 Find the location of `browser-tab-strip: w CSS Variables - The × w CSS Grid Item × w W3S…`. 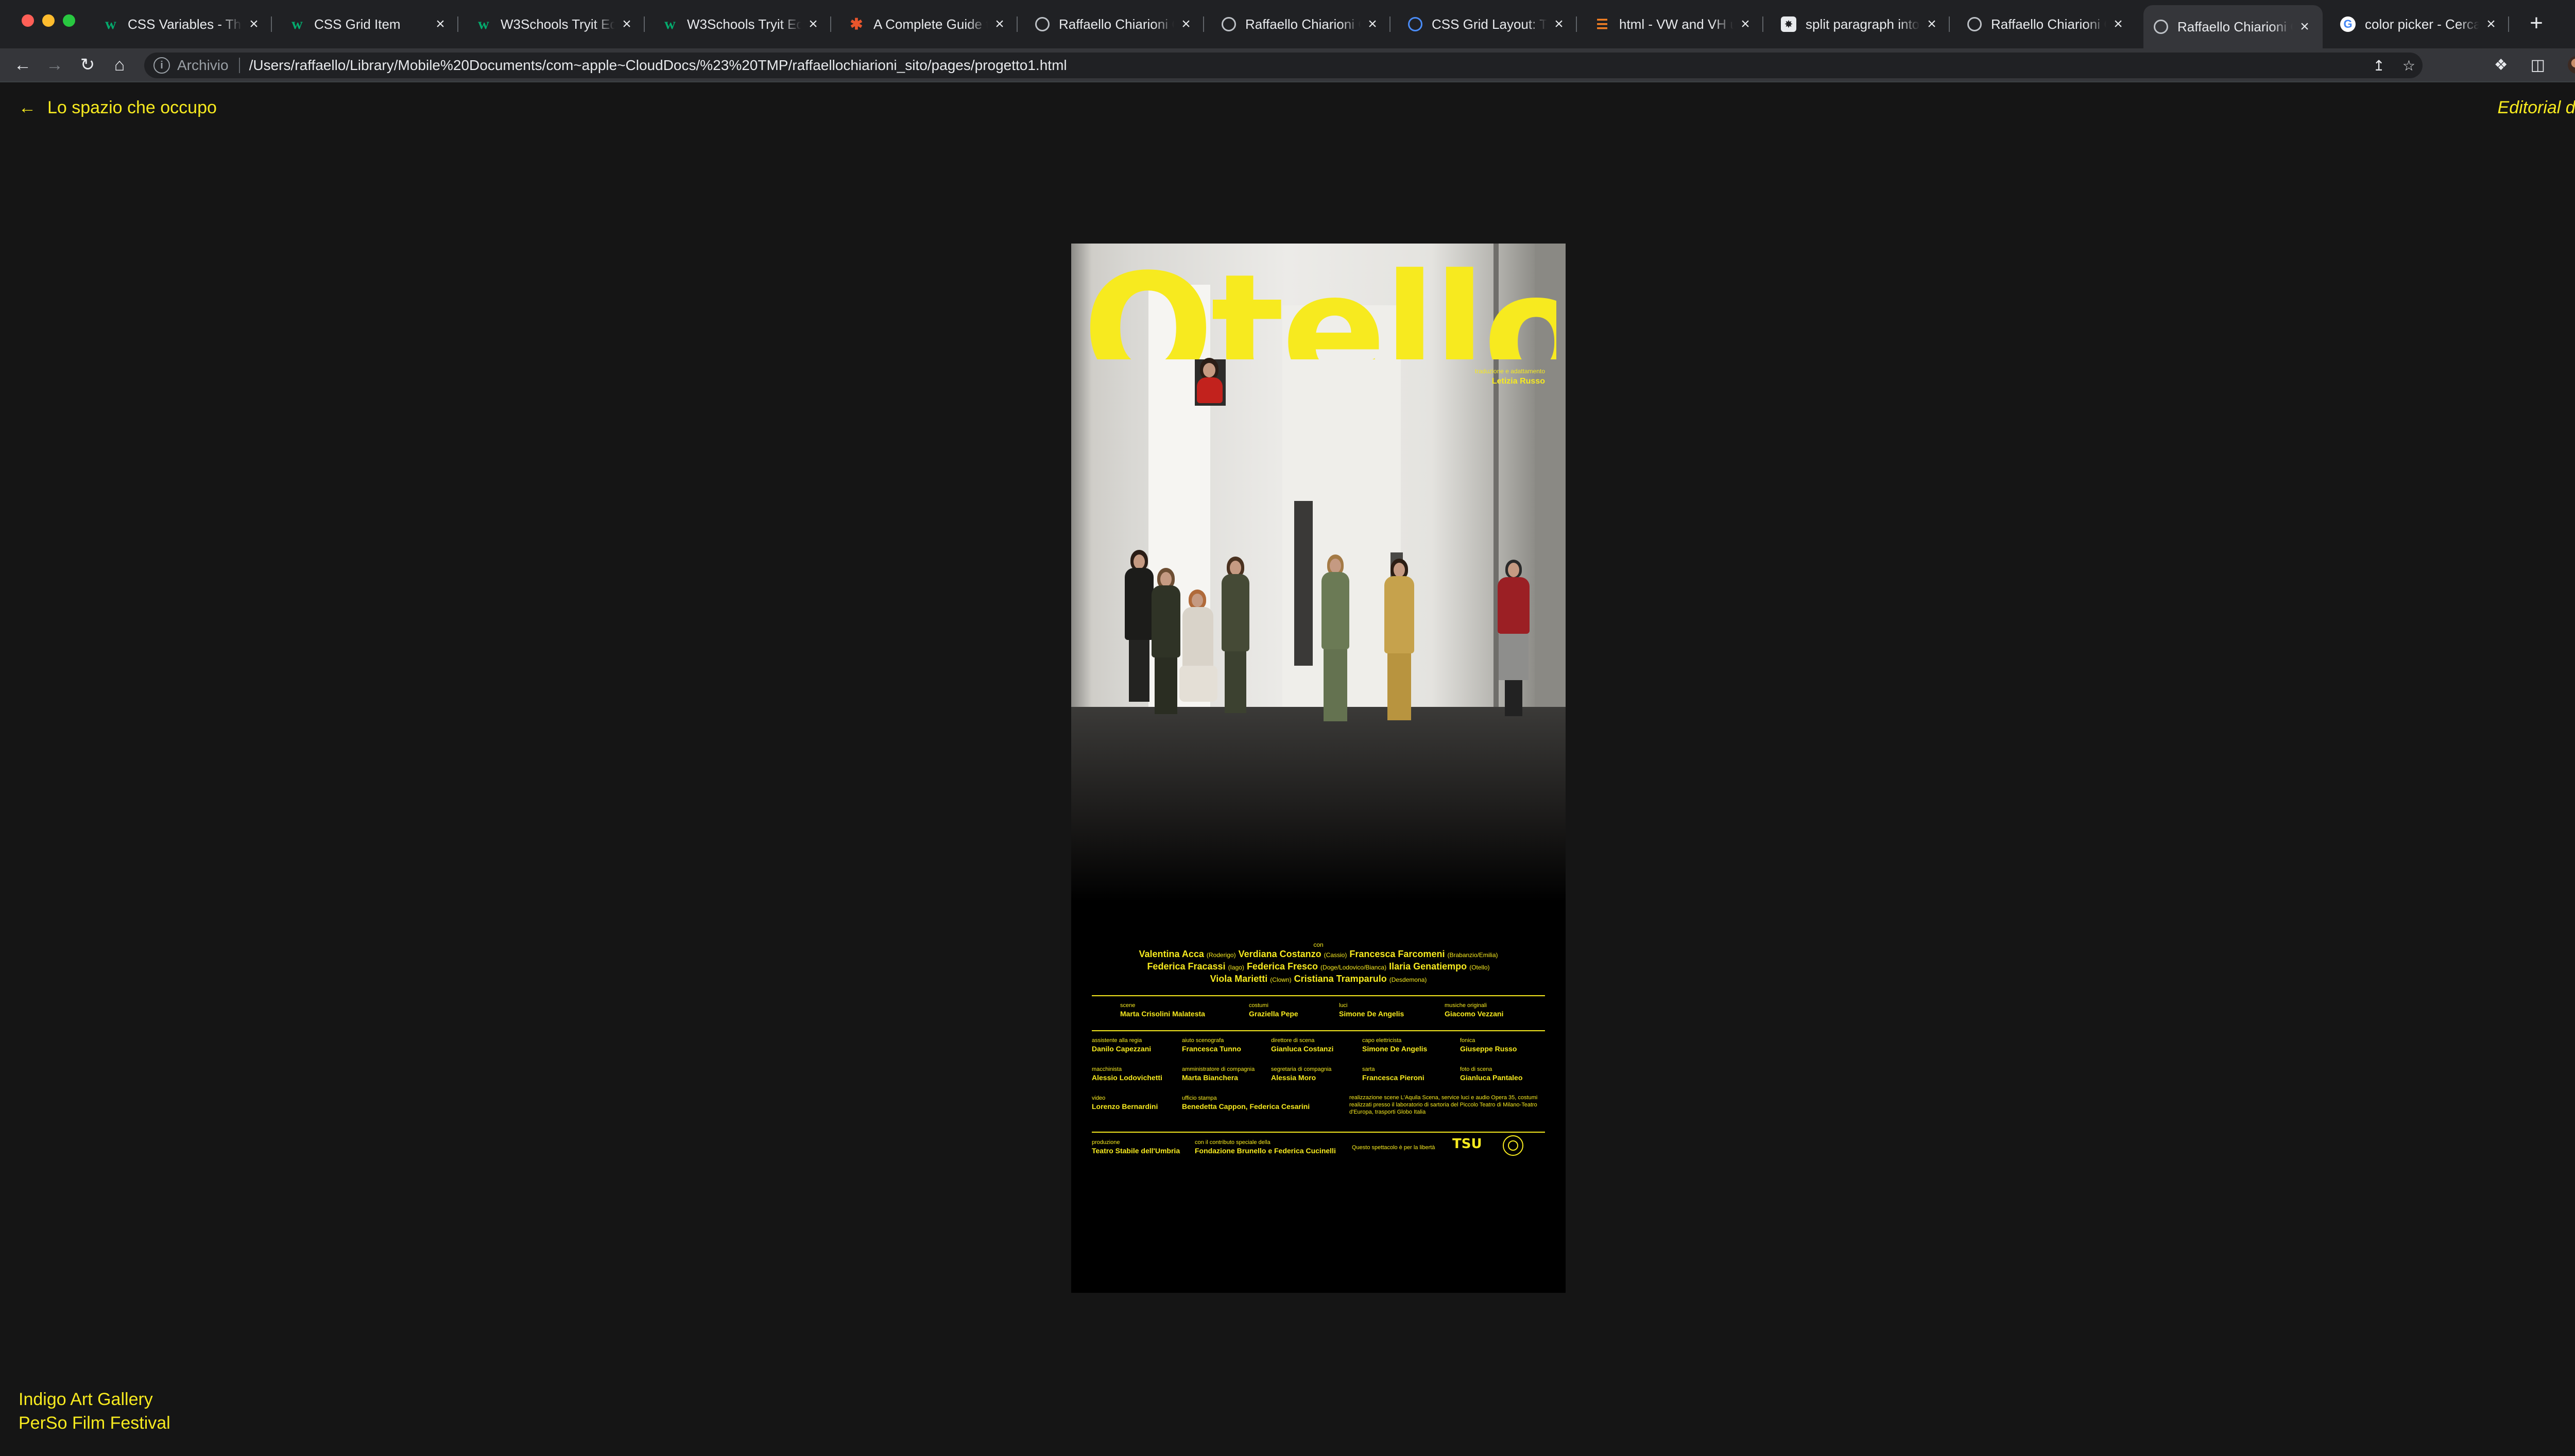

browser-tab-strip: w CSS Variables - The × w CSS Grid Item × w W3S… is located at coordinates (1287, 24).